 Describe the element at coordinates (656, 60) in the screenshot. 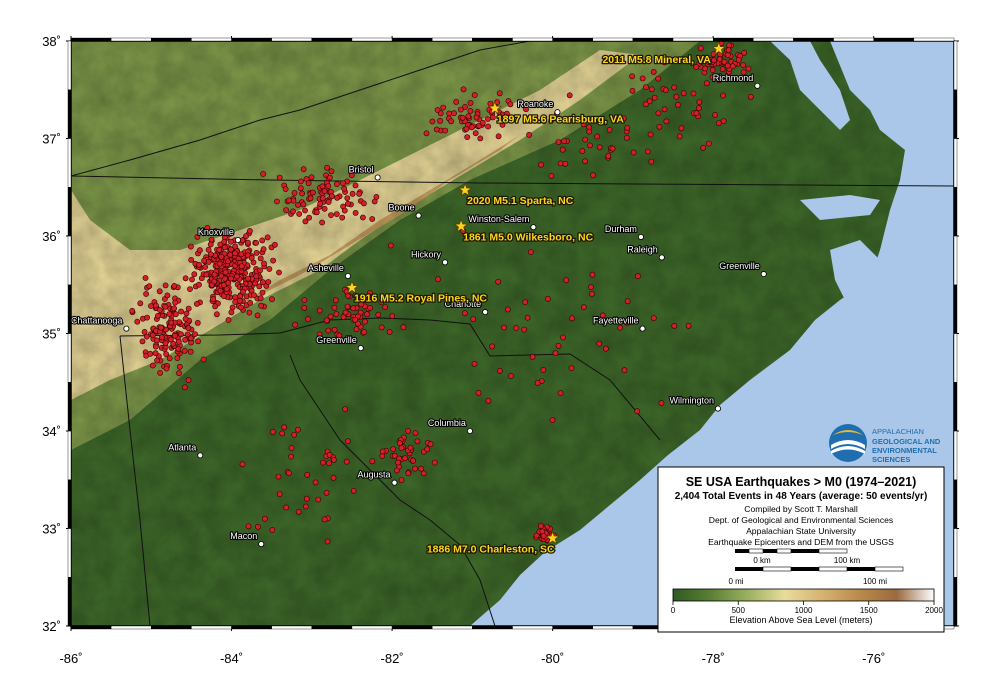

I see `major-quake-label: 2011 M5.8 Mineral, VA` at that location.